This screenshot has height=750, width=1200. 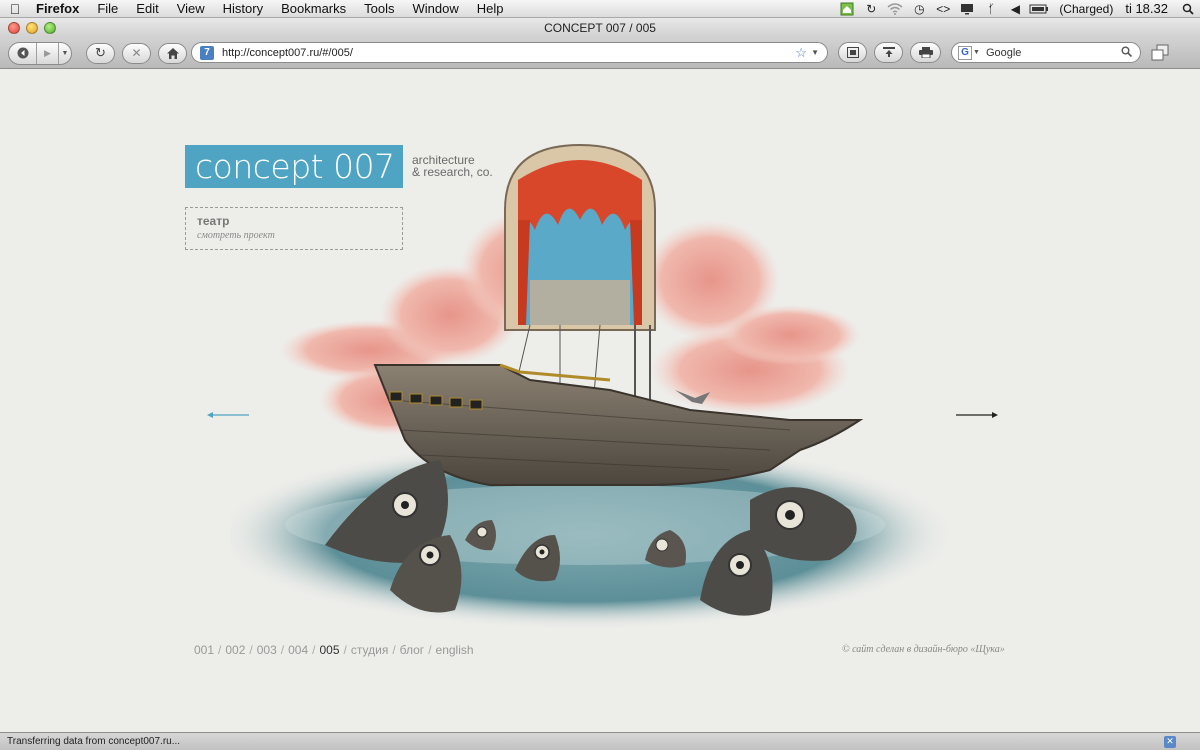 What do you see at coordinates (943, 9) in the screenshot?
I see `code-brackets-icon: <>` at bounding box center [943, 9].